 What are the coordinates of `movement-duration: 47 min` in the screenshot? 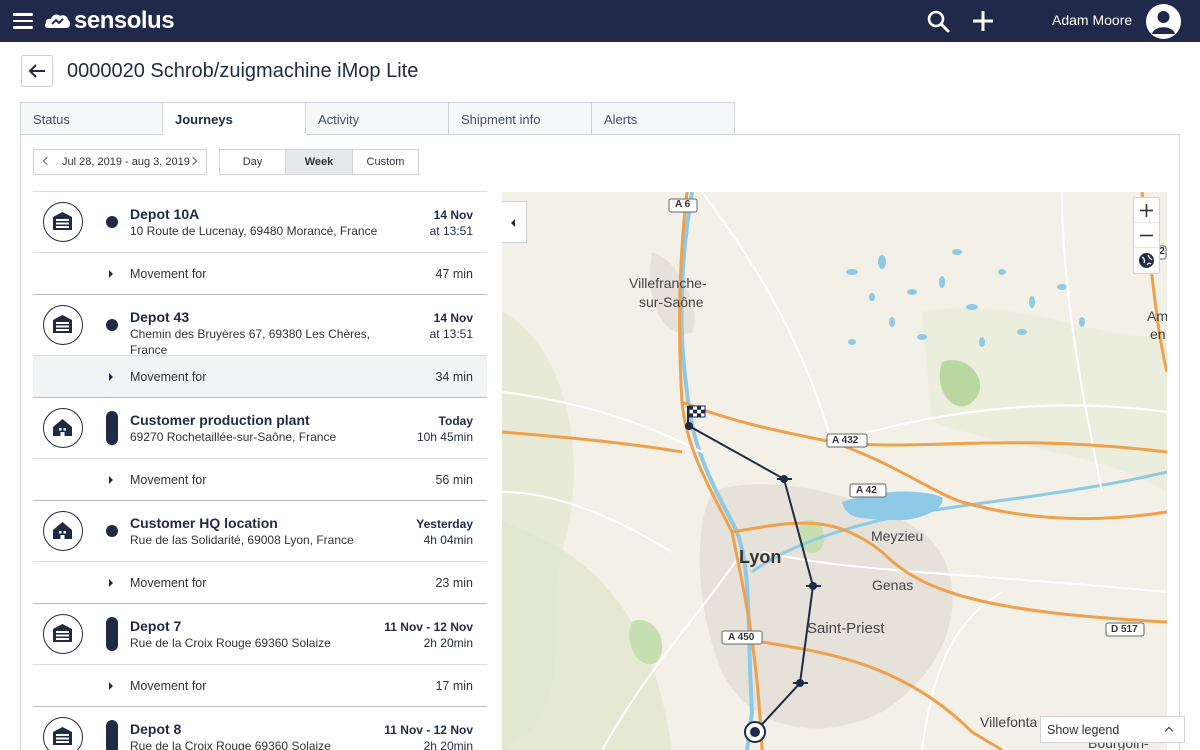 It's located at (454, 274).